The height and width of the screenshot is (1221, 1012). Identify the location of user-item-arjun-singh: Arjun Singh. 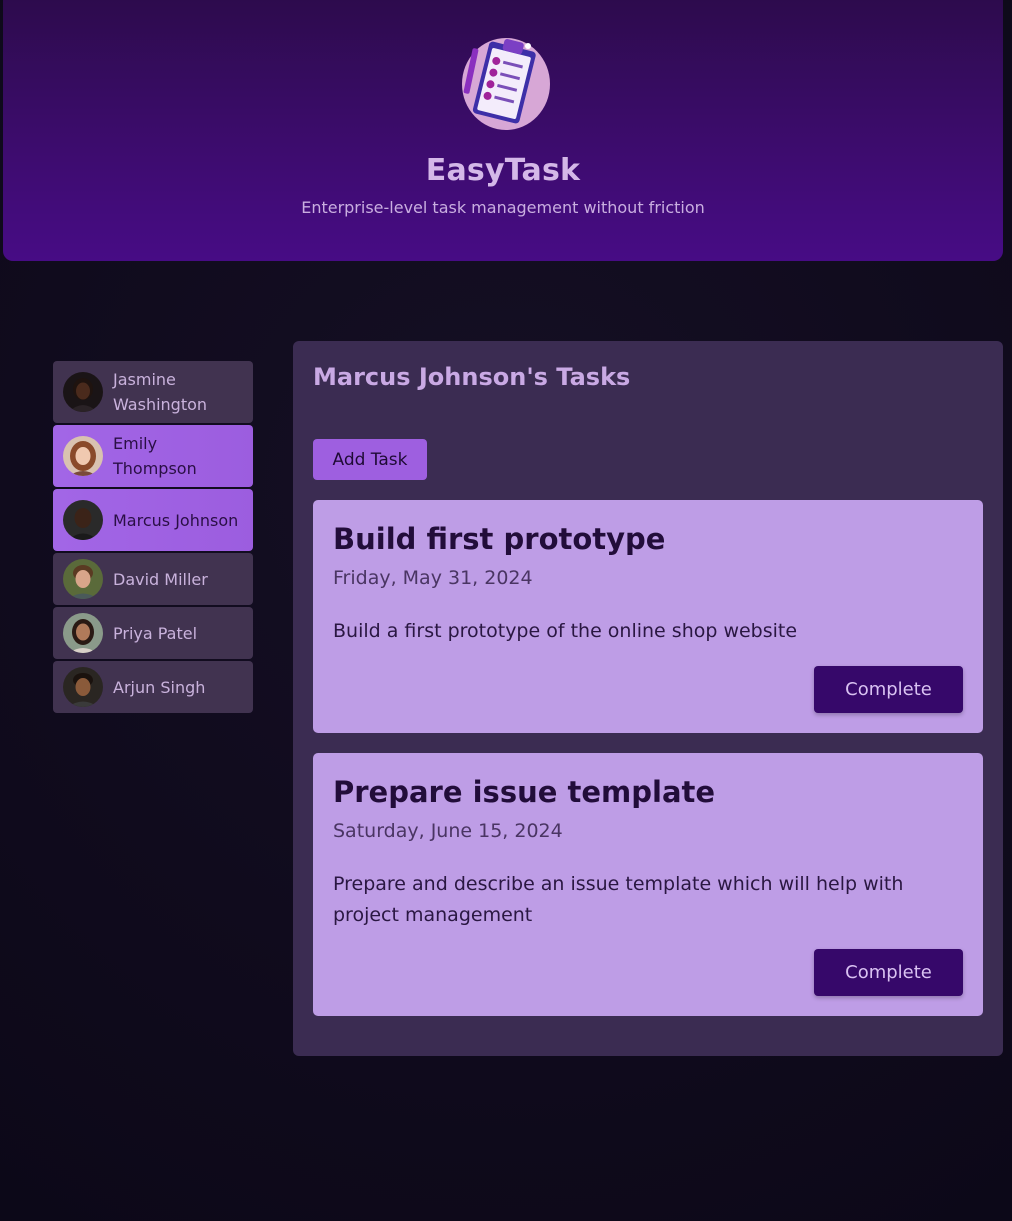
(153, 687).